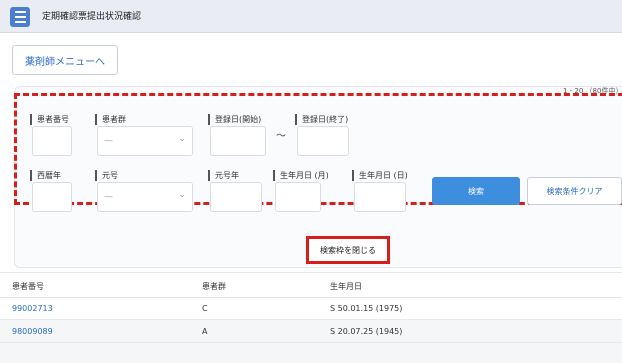  What do you see at coordinates (311, 353) in the screenshot?
I see `table-row` at bounding box center [311, 353].